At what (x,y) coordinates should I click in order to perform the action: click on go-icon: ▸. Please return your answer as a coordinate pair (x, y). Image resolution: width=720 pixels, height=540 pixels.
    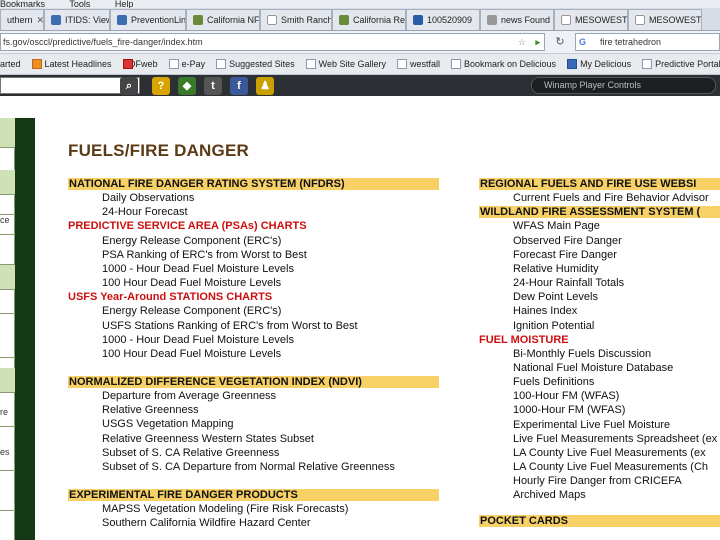
    Looking at the image, I should click on (537, 42).